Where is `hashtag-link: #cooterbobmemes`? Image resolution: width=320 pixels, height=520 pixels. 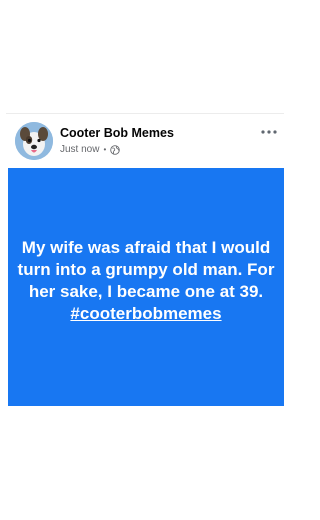 hashtag-link: #cooterbobmemes is located at coordinates (145, 313).